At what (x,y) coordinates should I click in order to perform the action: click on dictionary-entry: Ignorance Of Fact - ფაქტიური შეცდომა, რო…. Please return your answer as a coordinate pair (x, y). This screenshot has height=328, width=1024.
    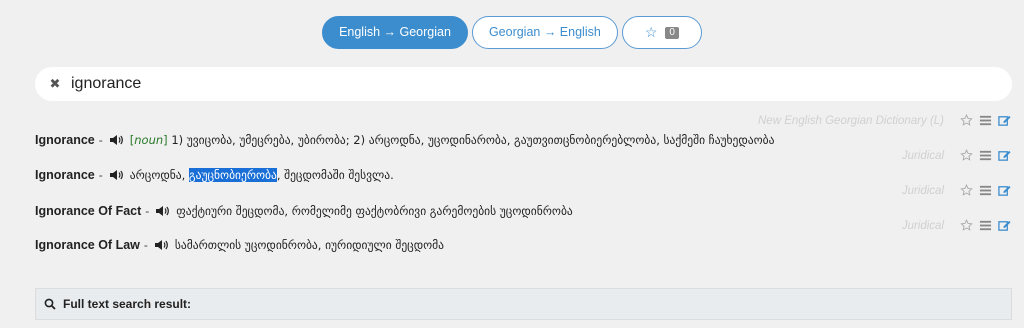
    Looking at the image, I should click on (304, 211).